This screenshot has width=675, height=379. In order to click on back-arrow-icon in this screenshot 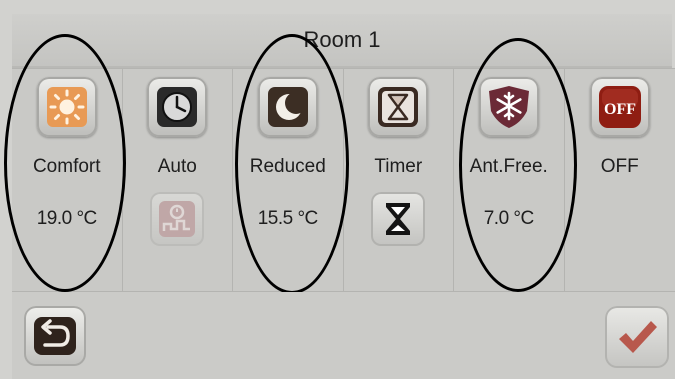, I will do `click(55, 336)`.